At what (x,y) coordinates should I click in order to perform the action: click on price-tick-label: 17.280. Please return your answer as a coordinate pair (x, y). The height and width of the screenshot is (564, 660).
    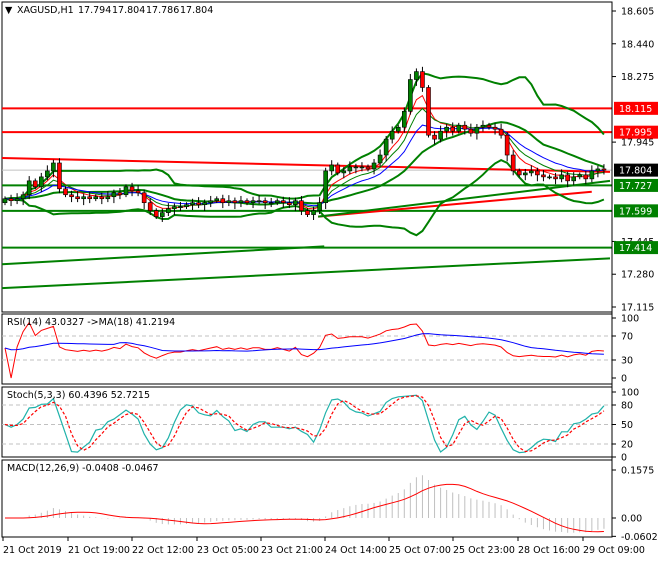
    Looking at the image, I should click on (637, 275).